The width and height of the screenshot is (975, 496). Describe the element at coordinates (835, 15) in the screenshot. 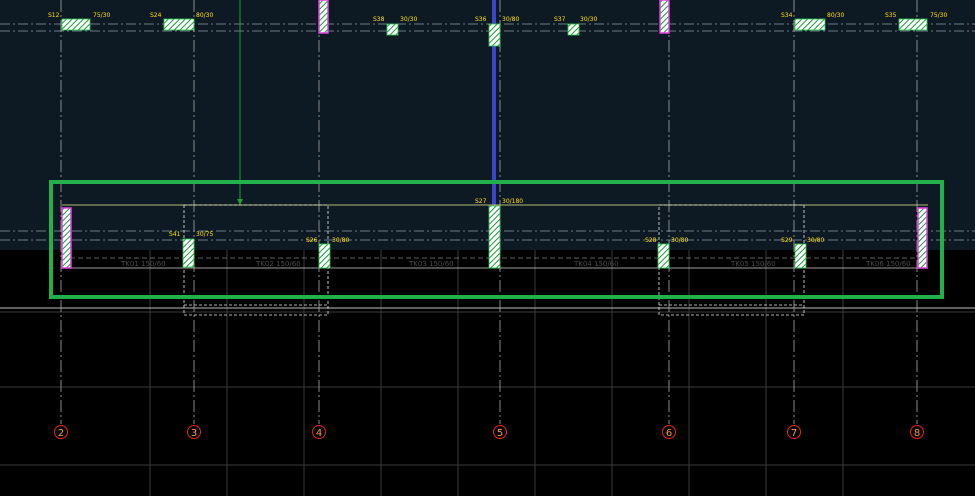

I see `column-size-S34: 80/30` at that location.